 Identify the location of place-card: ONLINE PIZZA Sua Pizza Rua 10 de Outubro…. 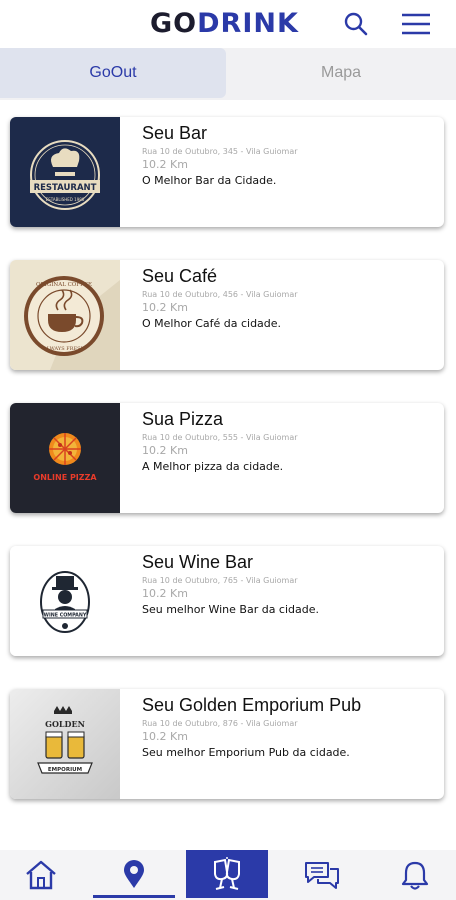
(227, 458).